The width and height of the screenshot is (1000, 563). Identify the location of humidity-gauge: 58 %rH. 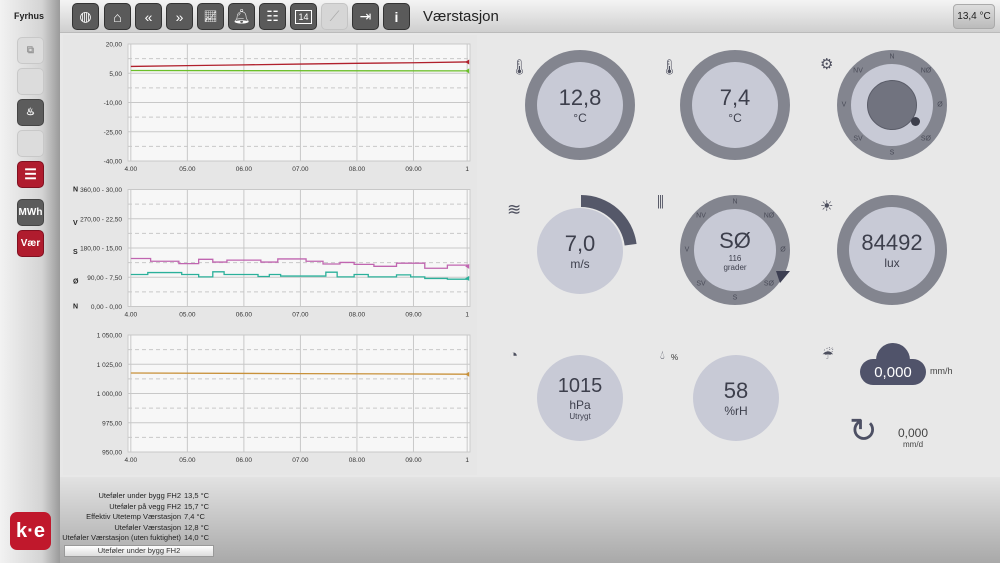
(736, 398).